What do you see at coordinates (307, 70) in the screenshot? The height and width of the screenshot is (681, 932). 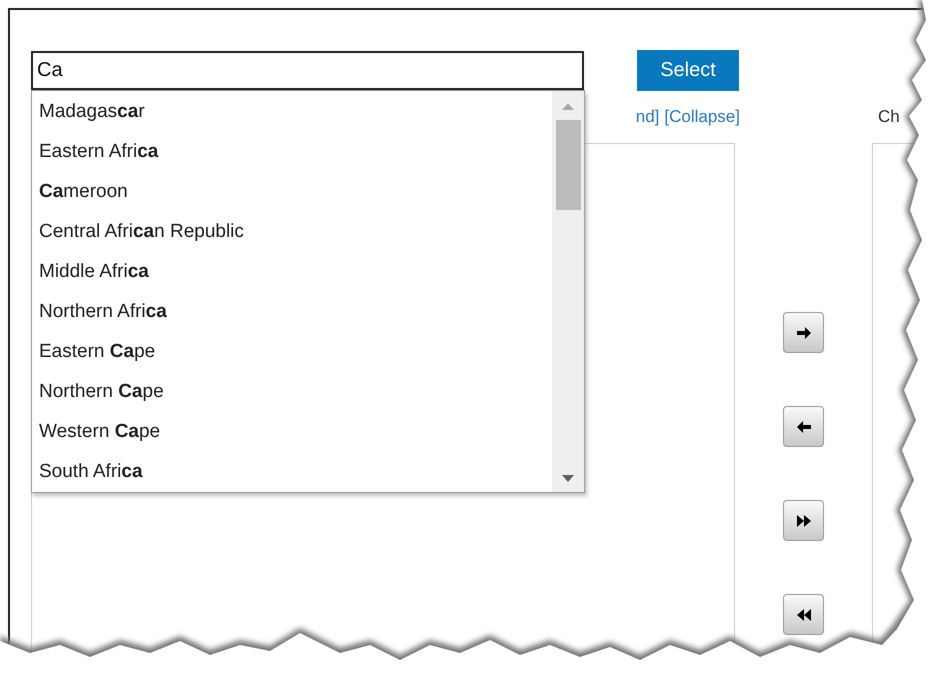 I see `search-field: Ca` at bounding box center [307, 70].